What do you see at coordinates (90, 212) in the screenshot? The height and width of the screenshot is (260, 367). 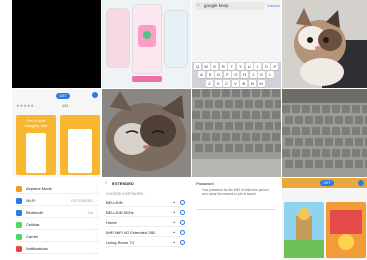 I see `settings-value: On` at bounding box center [90, 212].